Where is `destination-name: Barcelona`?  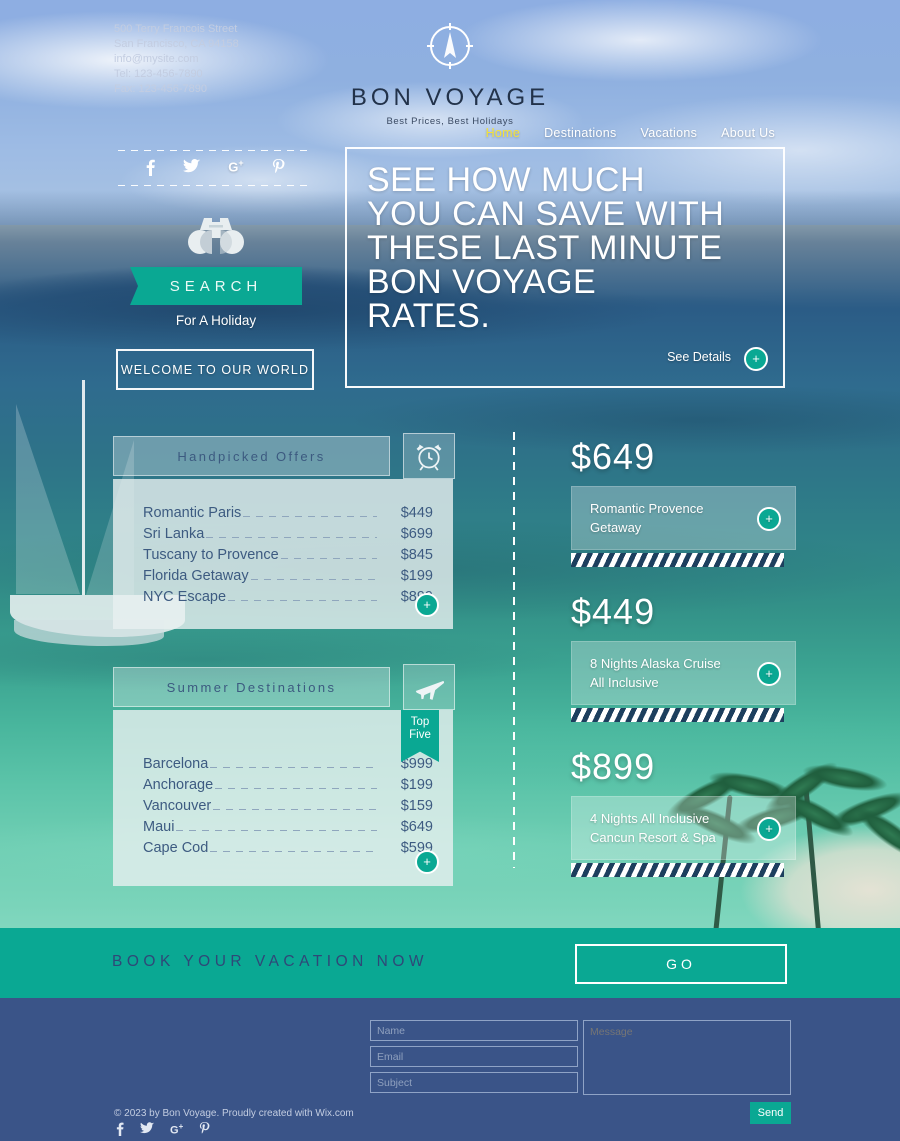
destination-name: Barcelona is located at coordinates (176, 764).